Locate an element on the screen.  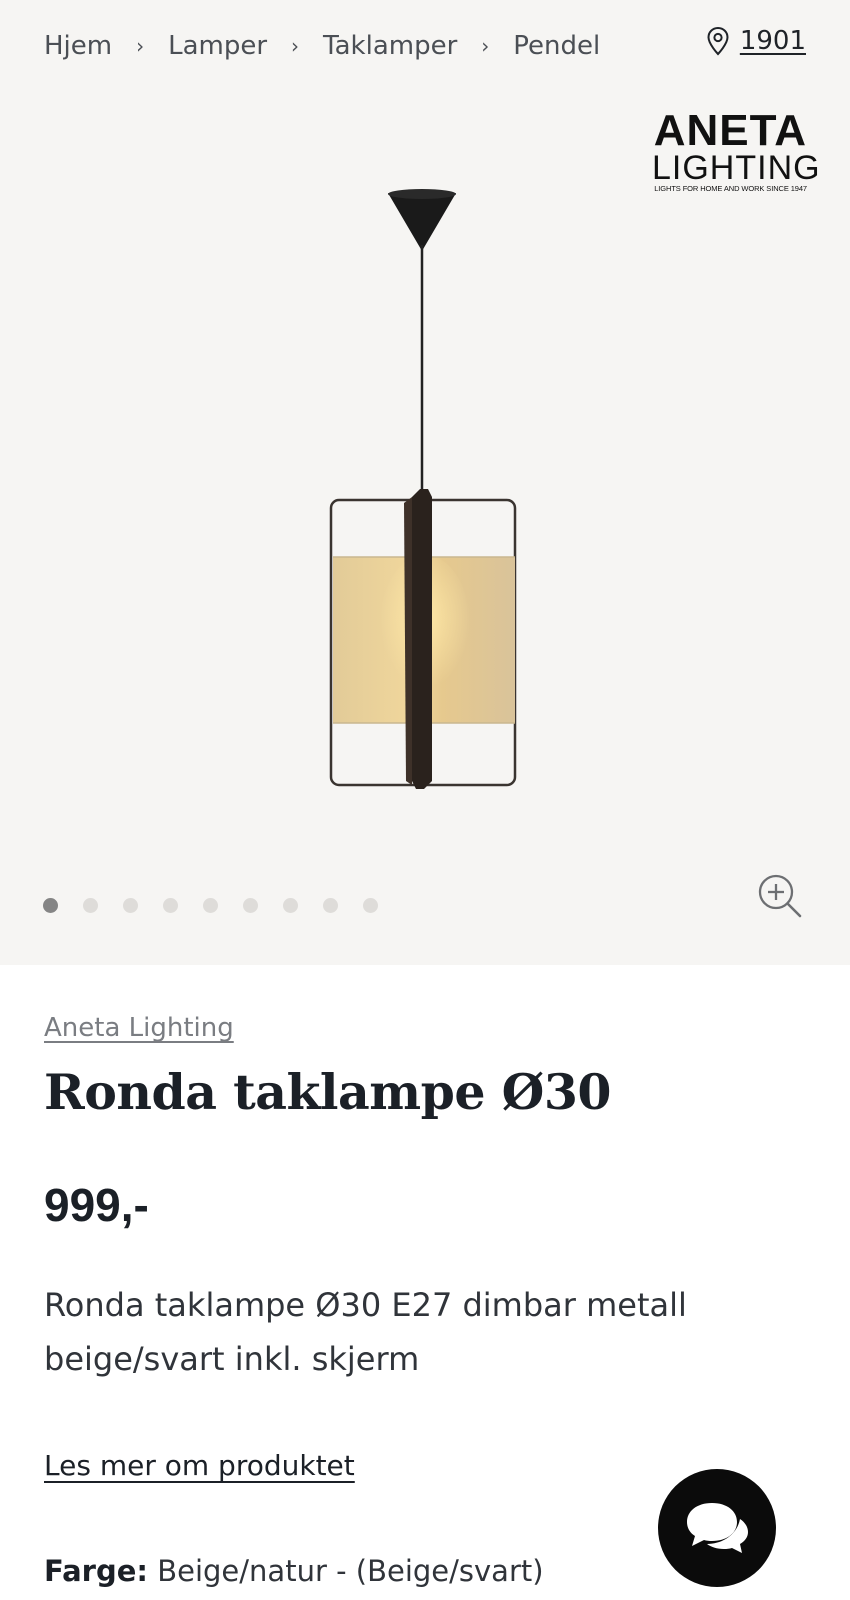
breadcrumb-taklamper: Taklamper is located at coordinates (390, 46).